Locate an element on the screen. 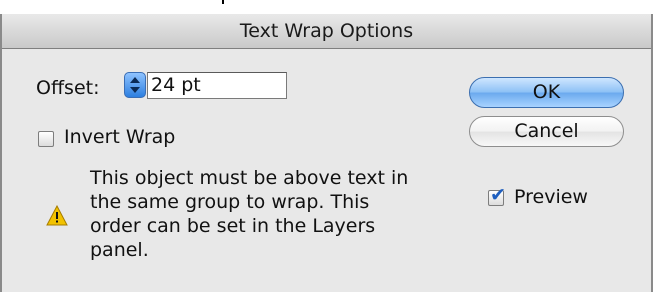 This screenshot has height=292, width=653. ok-button: OK is located at coordinates (546, 92).